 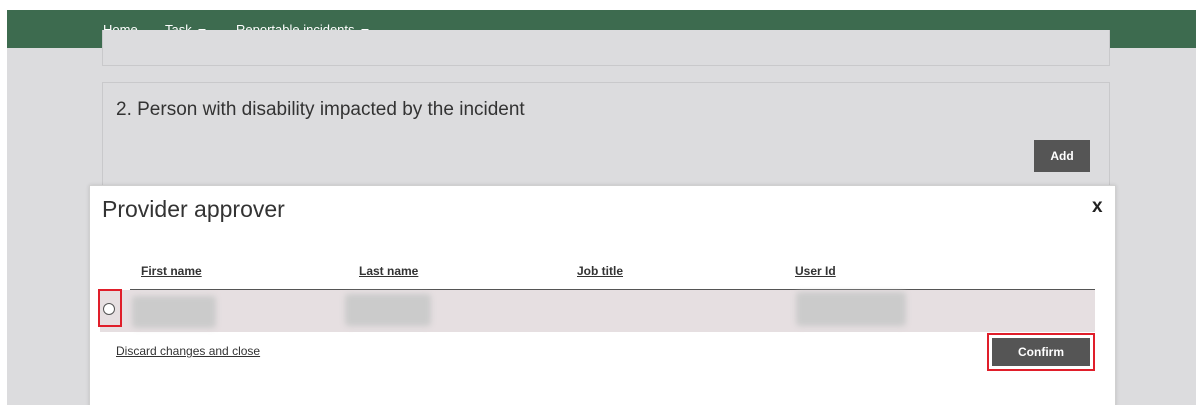 What do you see at coordinates (597, 311) in the screenshot?
I see `table-row` at bounding box center [597, 311].